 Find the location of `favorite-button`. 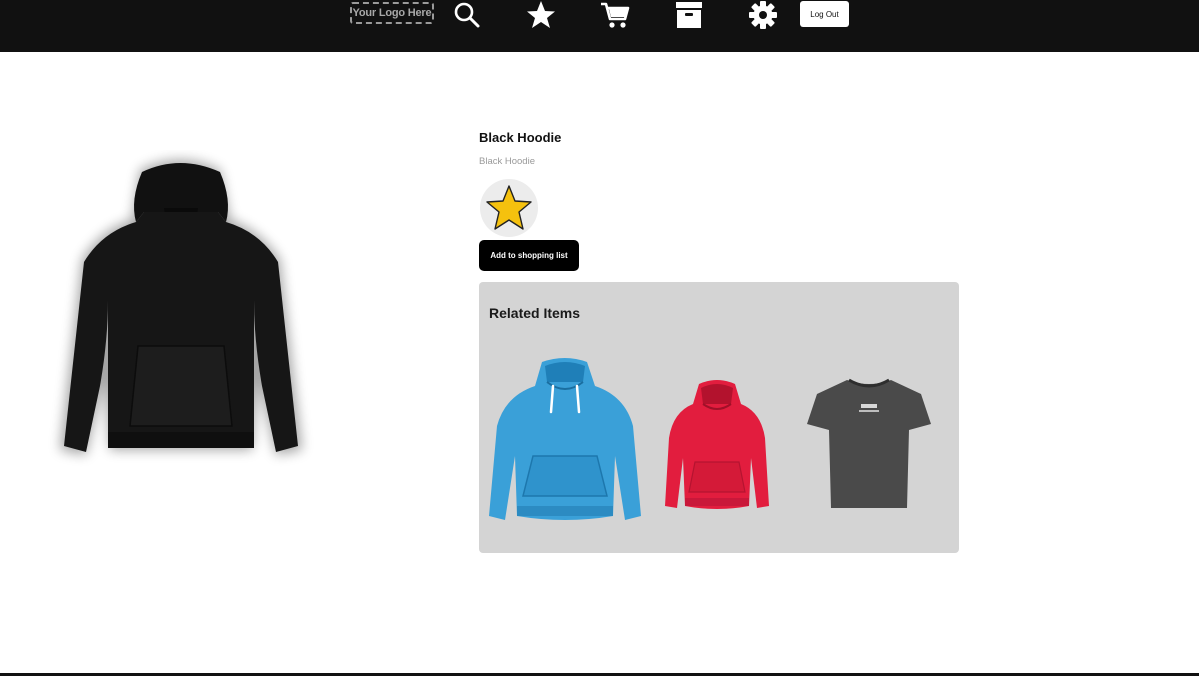

favorite-button is located at coordinates (509, 208).